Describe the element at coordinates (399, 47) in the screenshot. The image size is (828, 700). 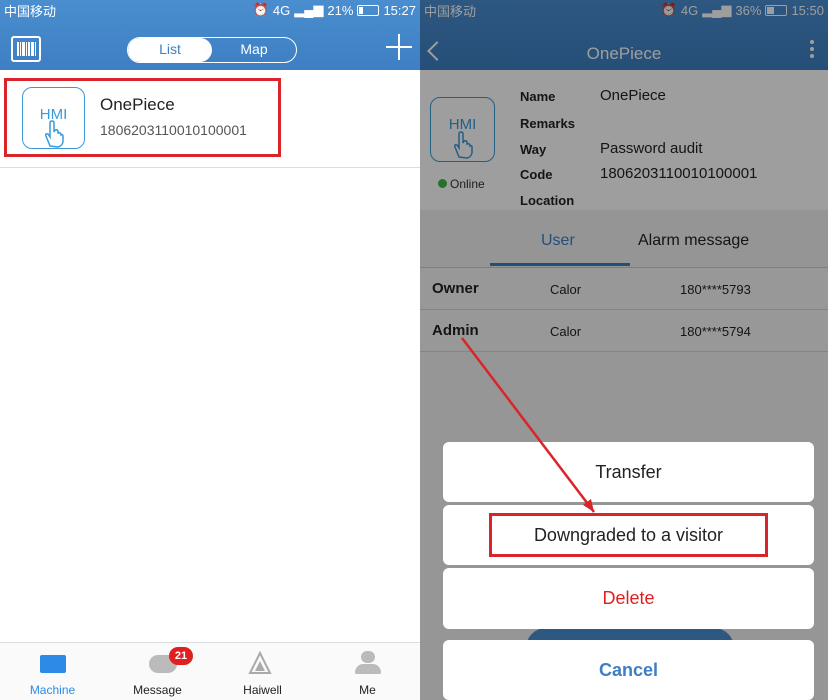
I see `add-device-icon` at that location.